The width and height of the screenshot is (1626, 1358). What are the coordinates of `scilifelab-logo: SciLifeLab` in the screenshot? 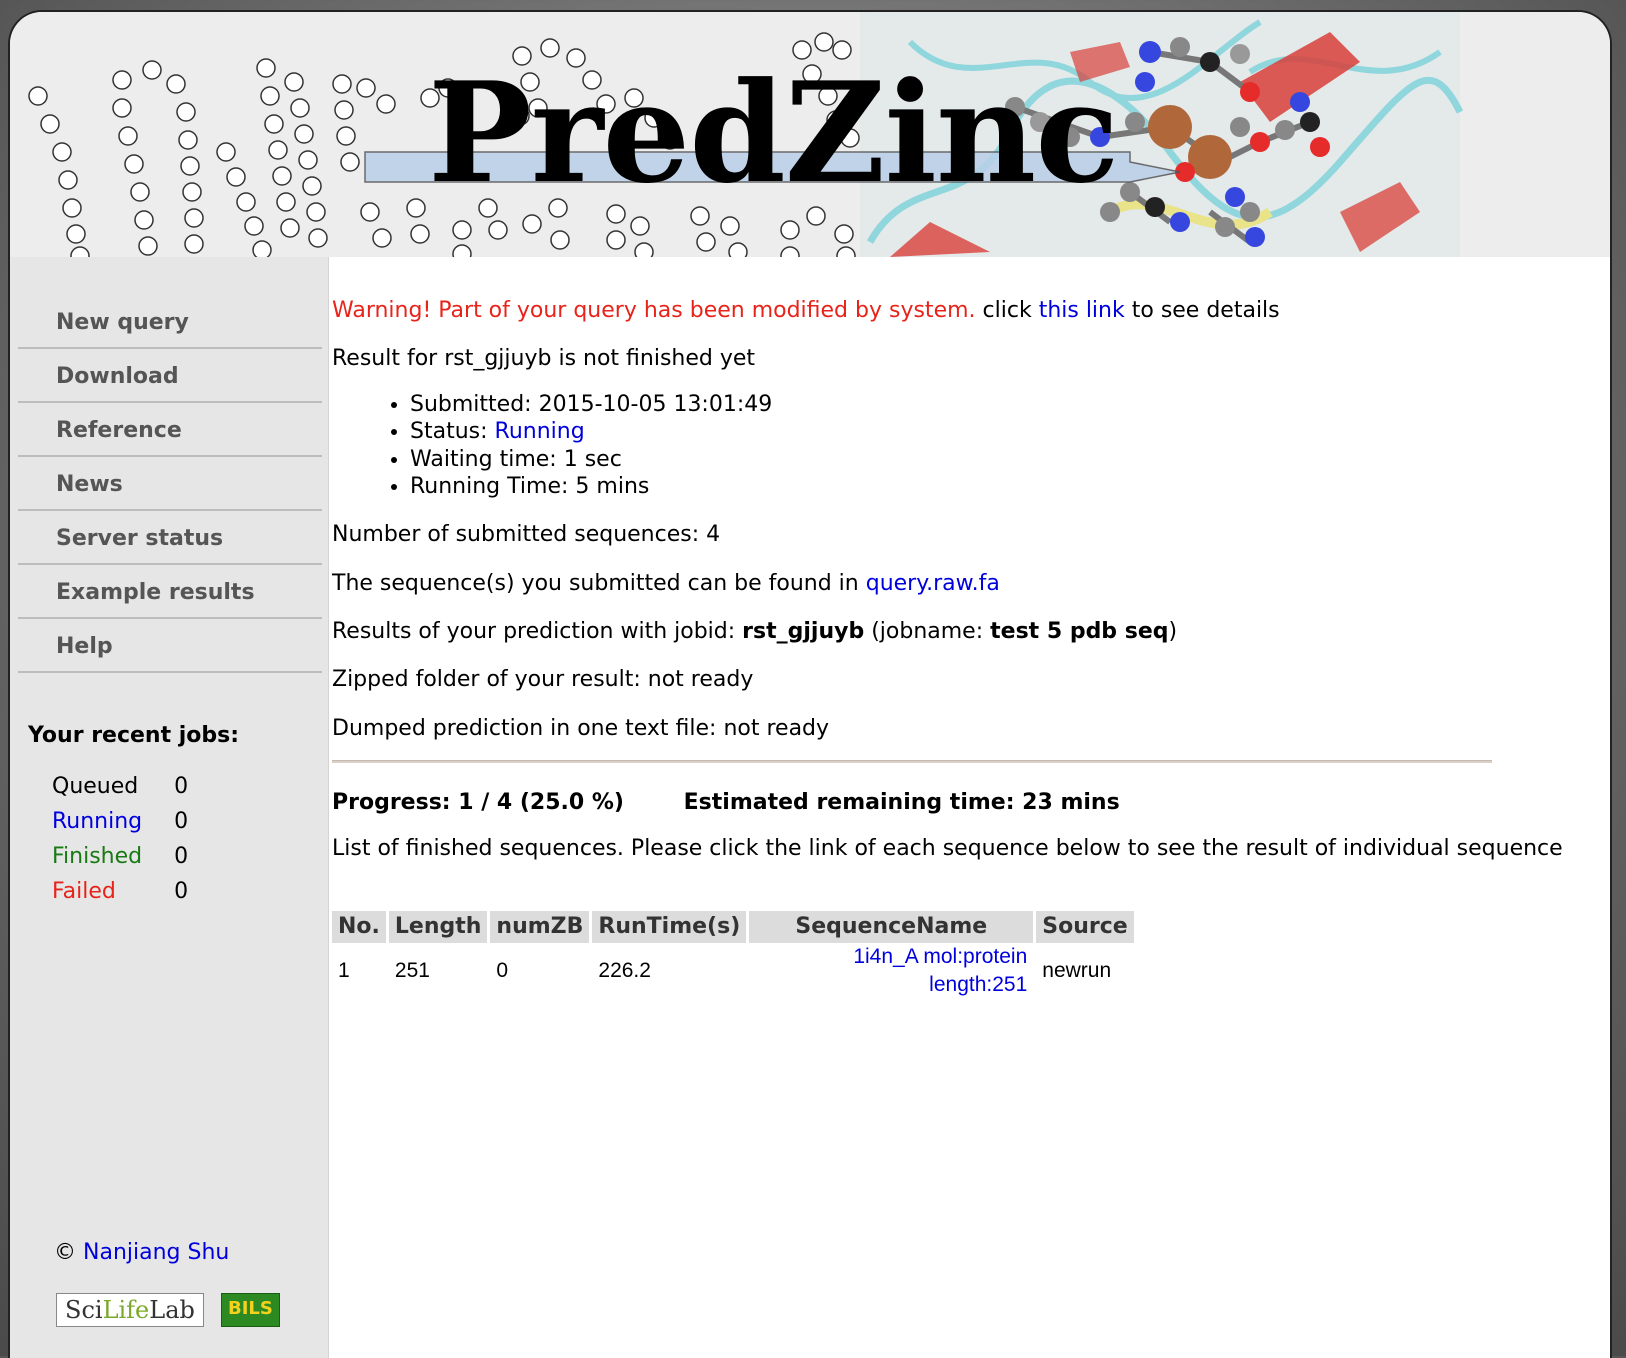 It's located at (130, 1310).